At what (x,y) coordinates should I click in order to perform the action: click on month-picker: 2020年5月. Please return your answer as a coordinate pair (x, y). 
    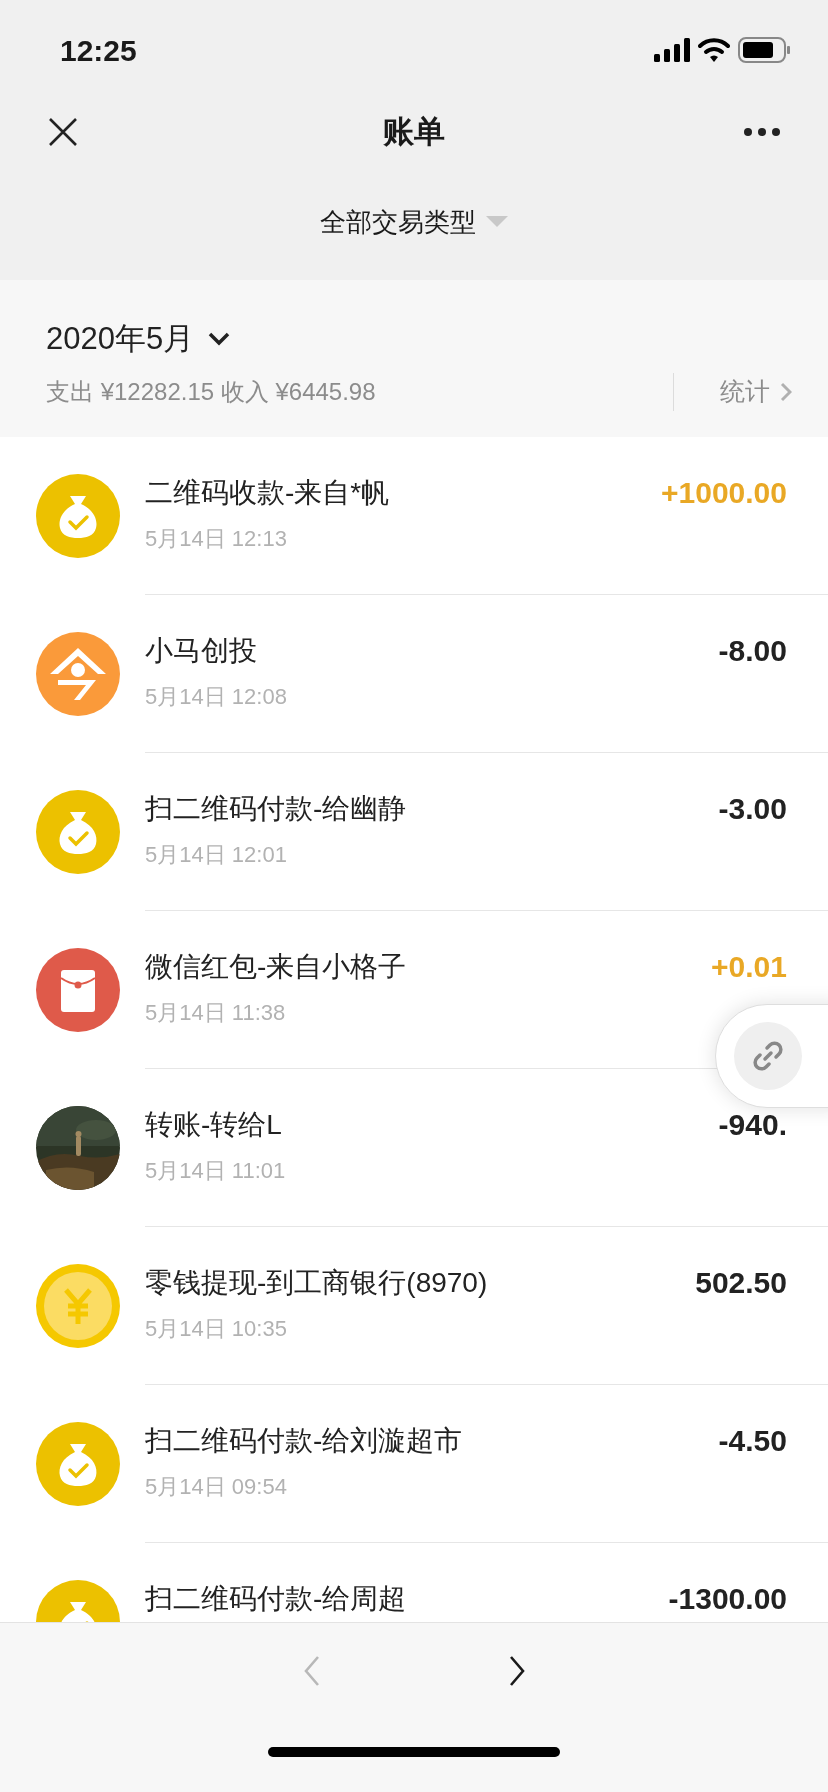
    Looking at the image, I should click on (138, 339).